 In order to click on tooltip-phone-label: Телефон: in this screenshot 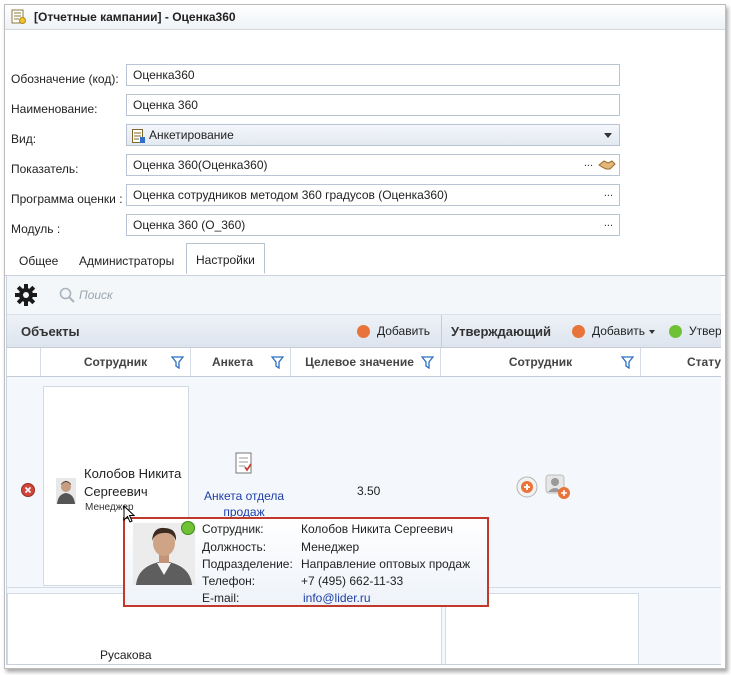, I will do `click(229, 581)`.